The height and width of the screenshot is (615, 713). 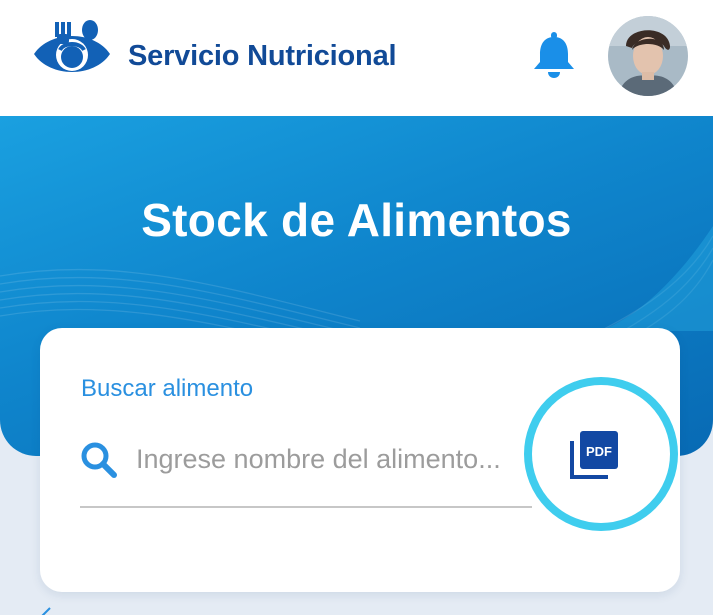 What do you see at coordinates (356, 220) in the screenshot?
I see `page-title: Stock de Alimentos` at bounding box center [356, 220].